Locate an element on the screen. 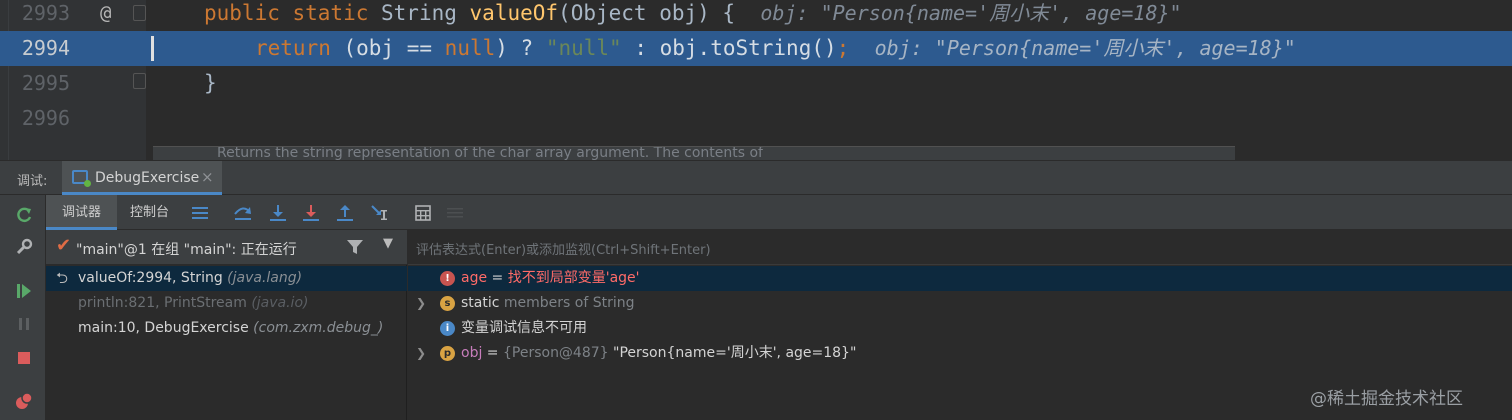  force-step-into-icon is located at coordinates (311, 213).